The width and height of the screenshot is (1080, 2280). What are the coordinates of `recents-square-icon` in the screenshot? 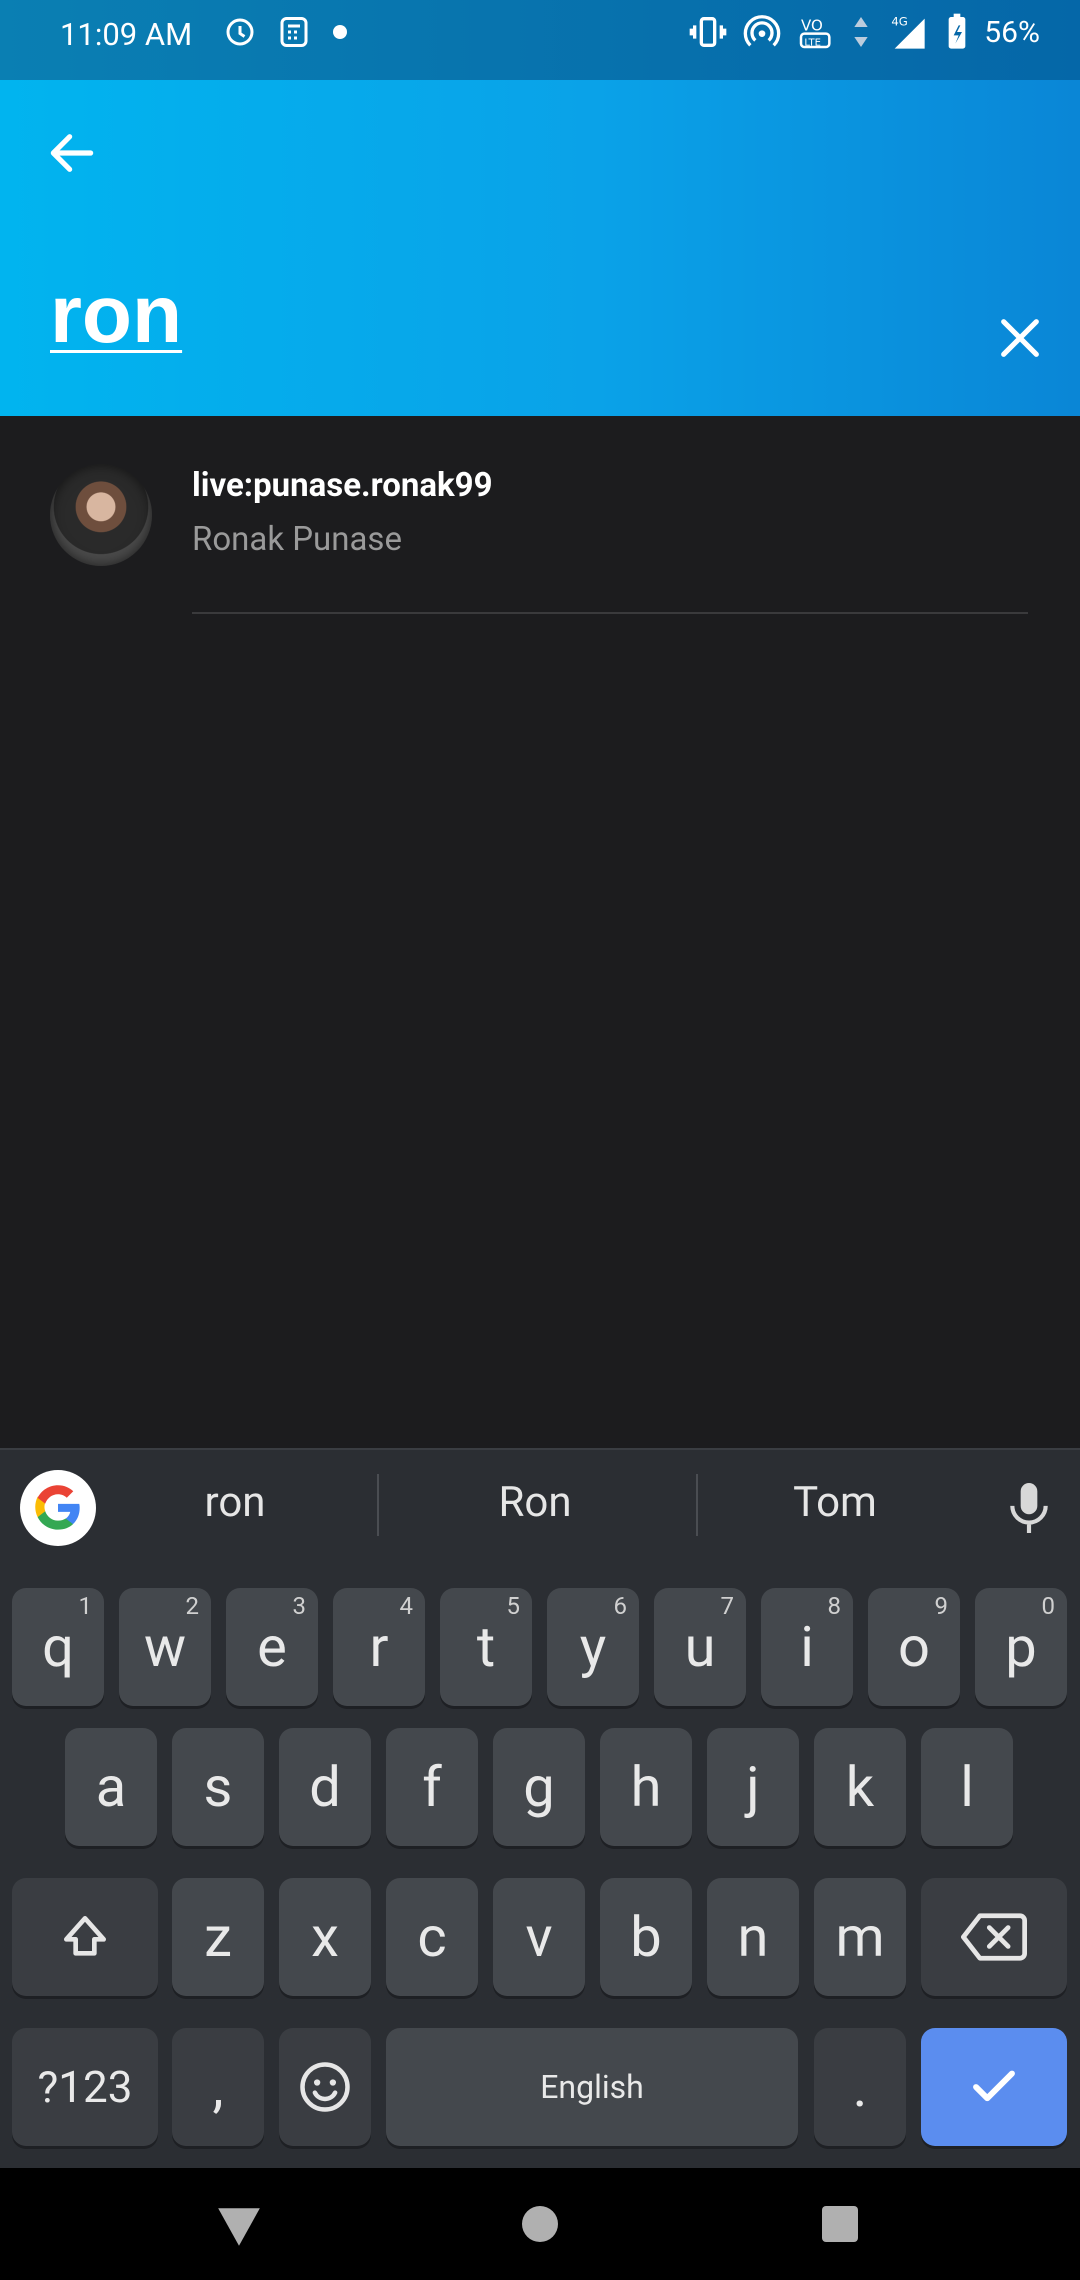 It's located at (840, 2224).